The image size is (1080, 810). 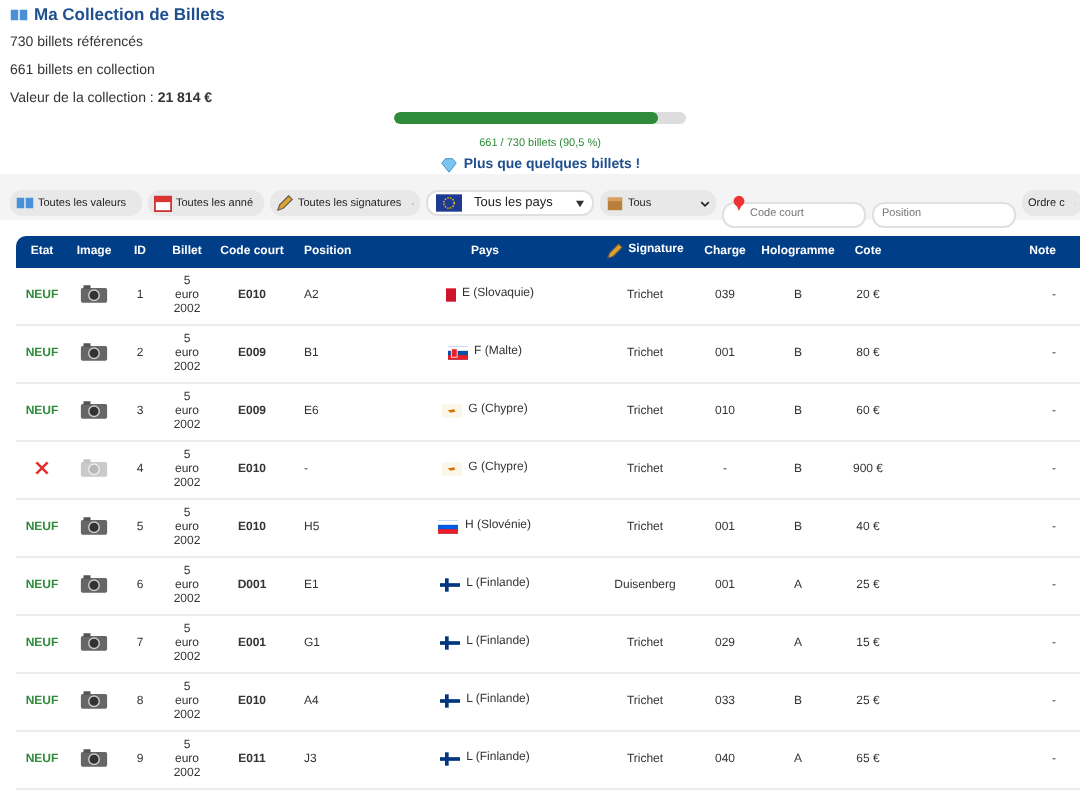 I want to click on dropdown-triangle-icon, so click(x=580, y=203).